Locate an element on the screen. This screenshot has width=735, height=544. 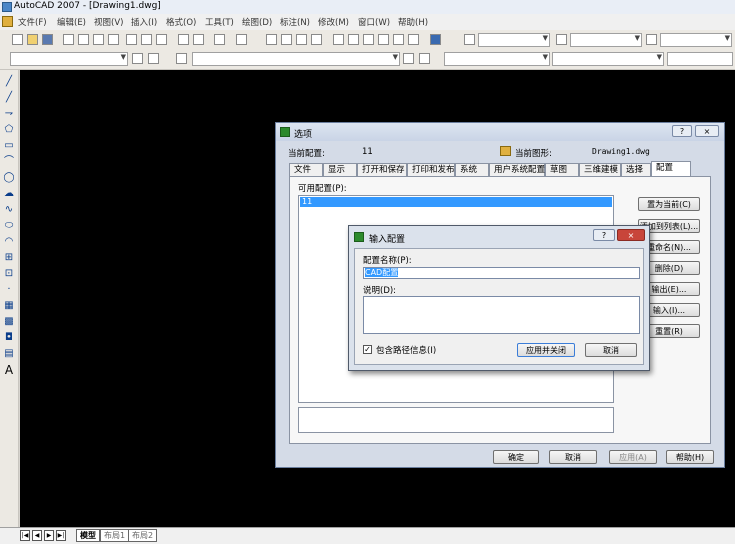
tab-model: 模型 is located at coordinates (88, 535).